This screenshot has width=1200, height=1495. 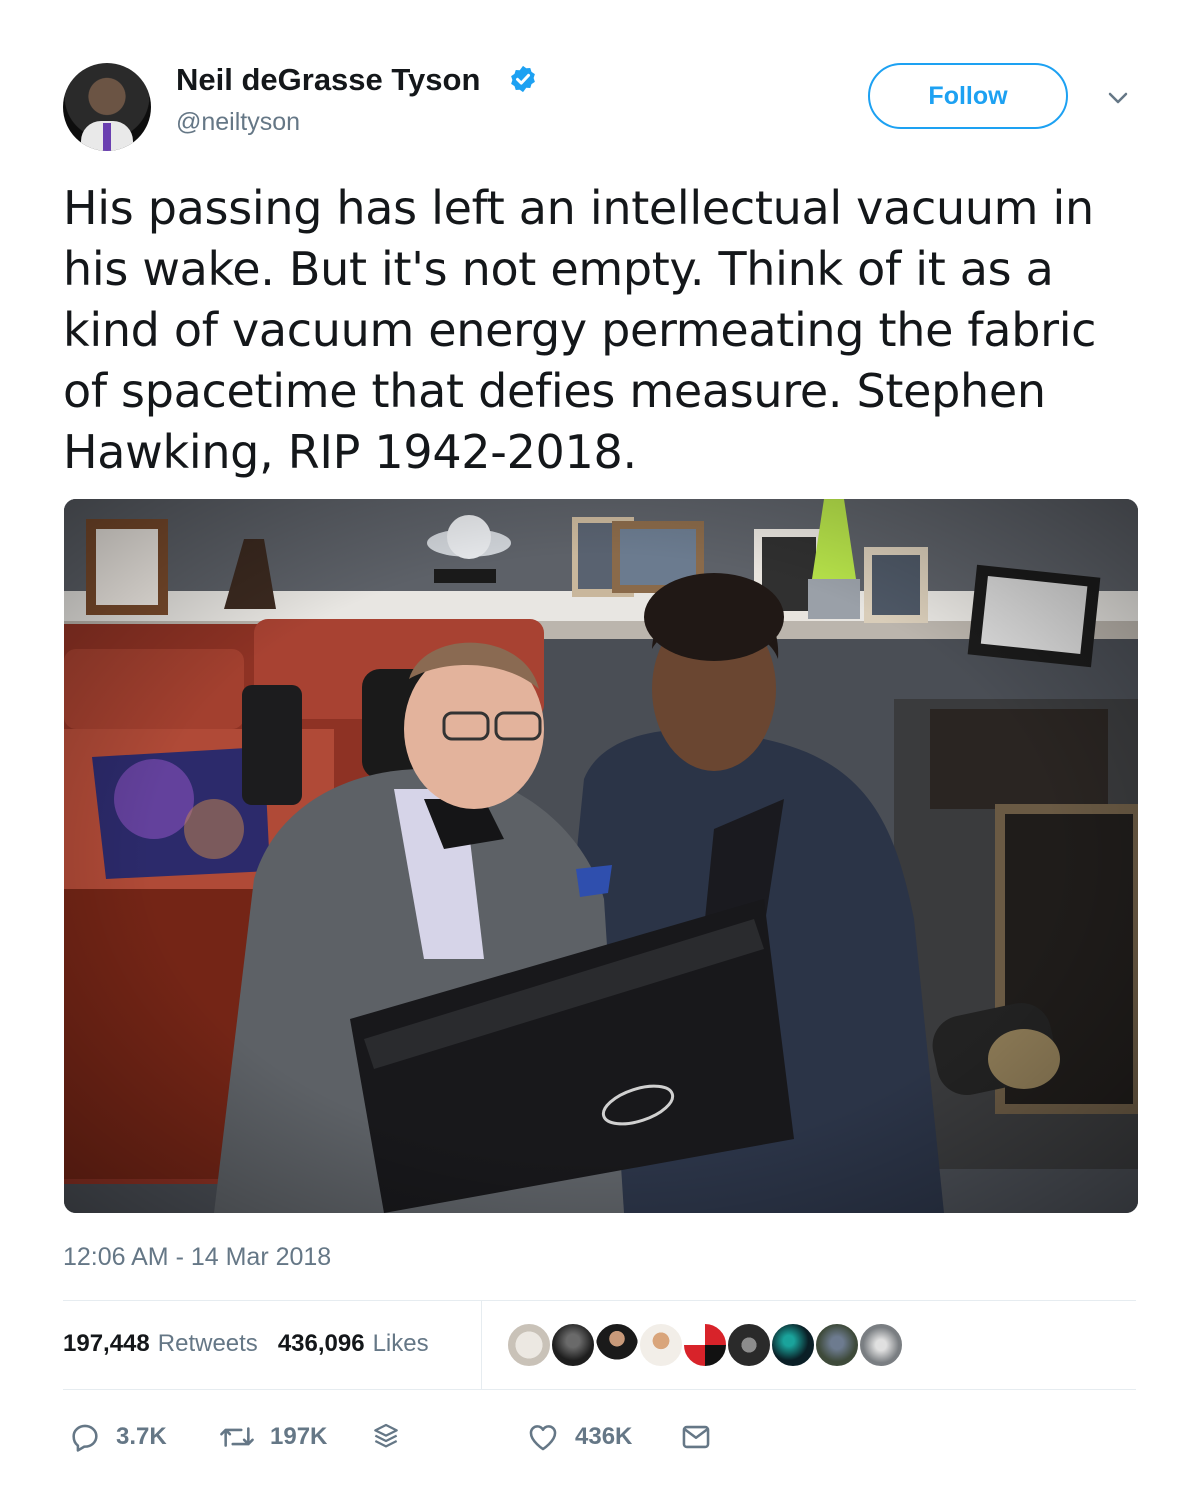 What do you see at coordinates (238, 122) in the screenshot?
I see `author-handle: @neiltyson` at bounding box center [238, 122].